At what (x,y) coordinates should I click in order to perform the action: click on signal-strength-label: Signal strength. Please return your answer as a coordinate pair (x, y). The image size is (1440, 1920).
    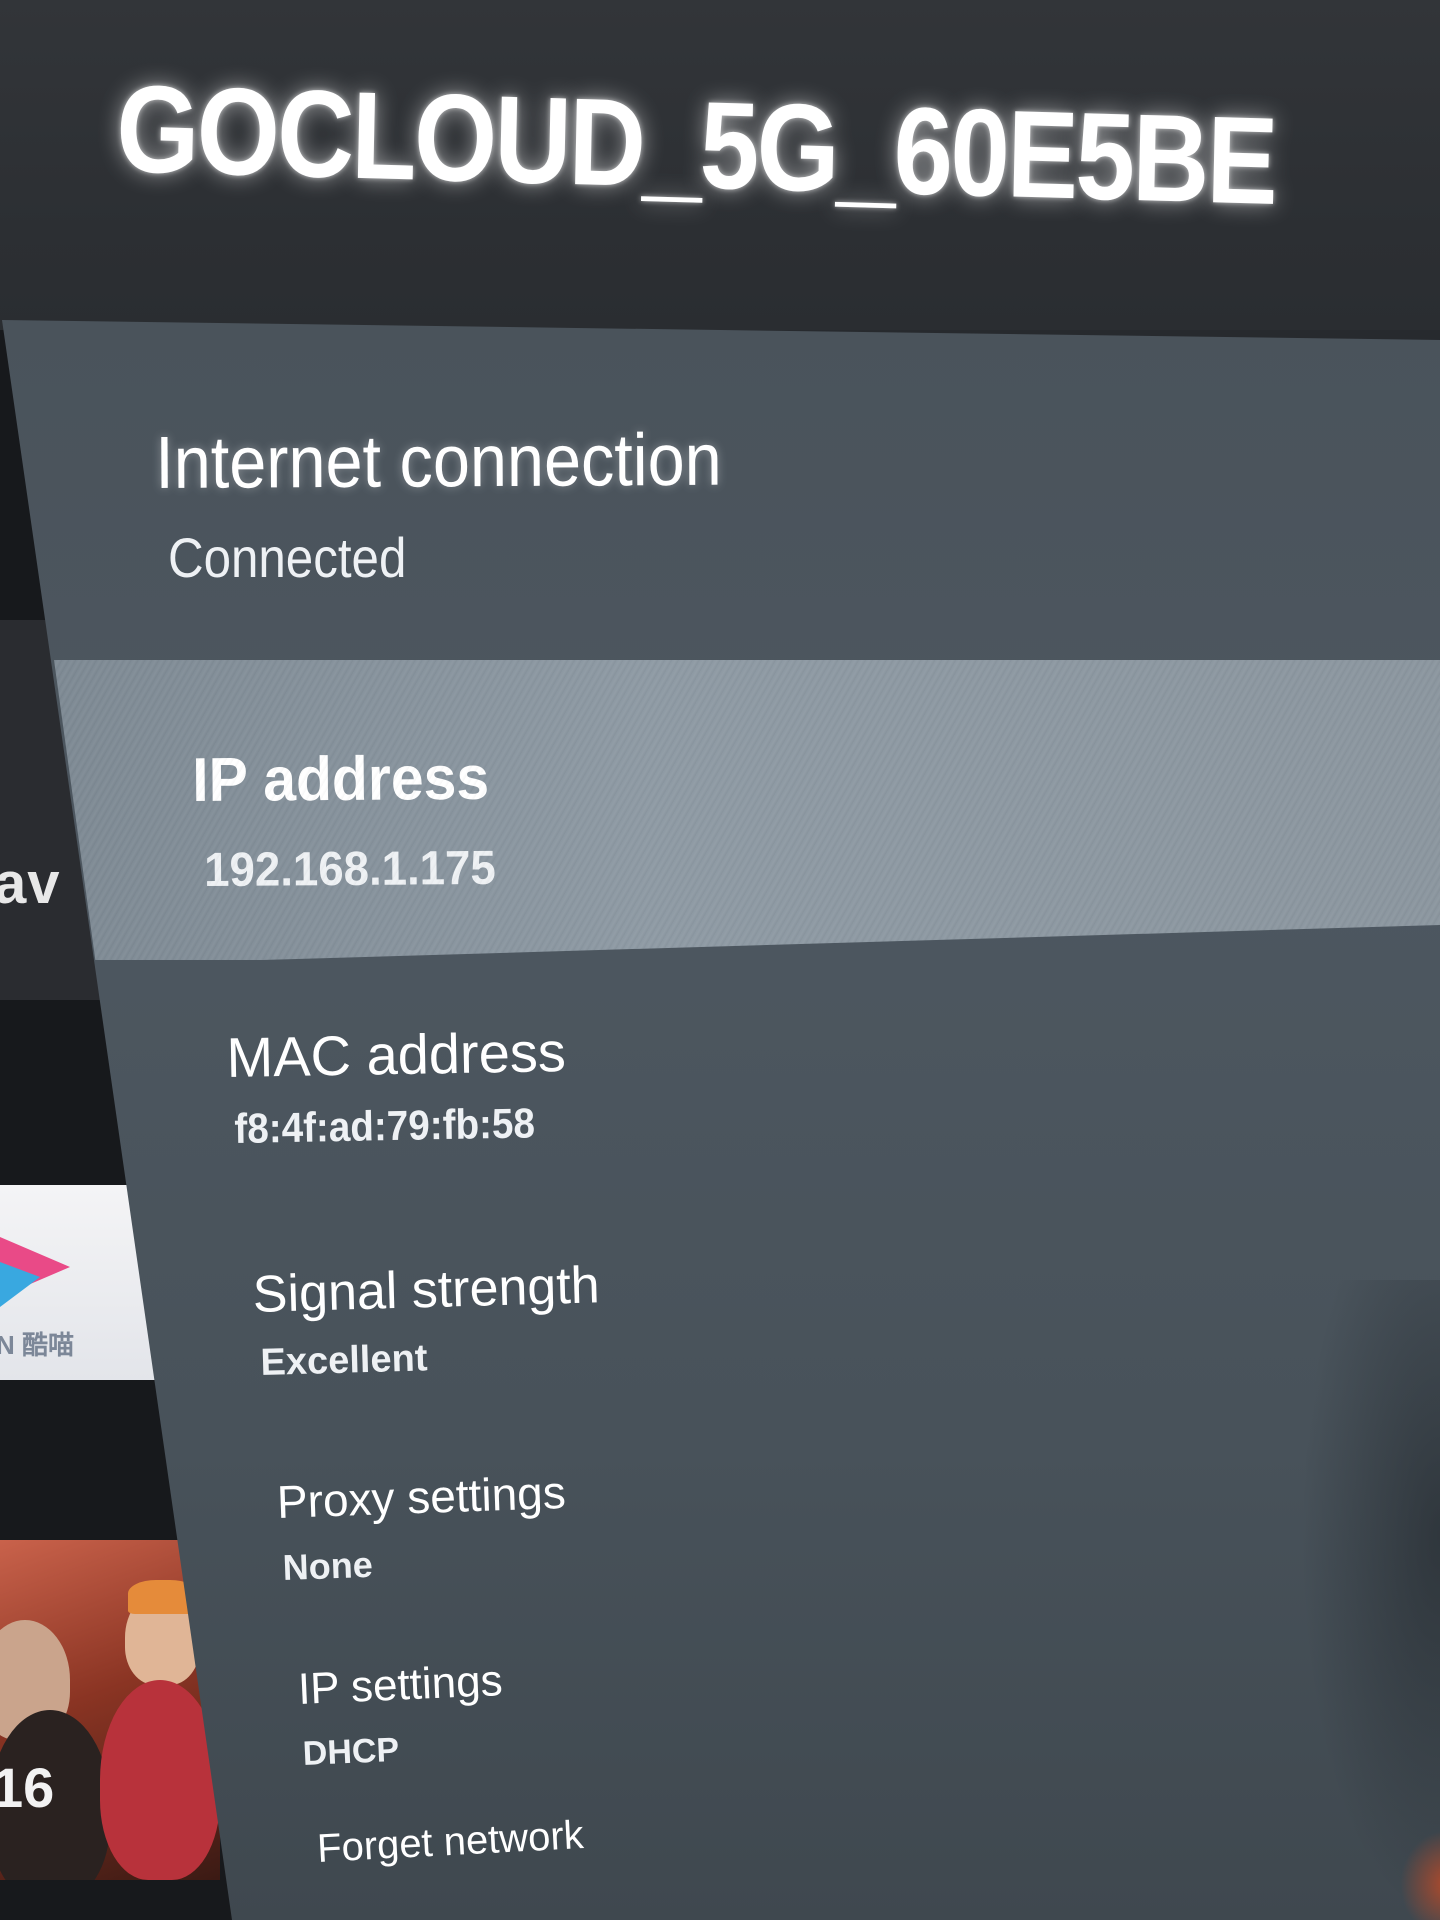
    Looking at the image, I should click on (426, 1290).